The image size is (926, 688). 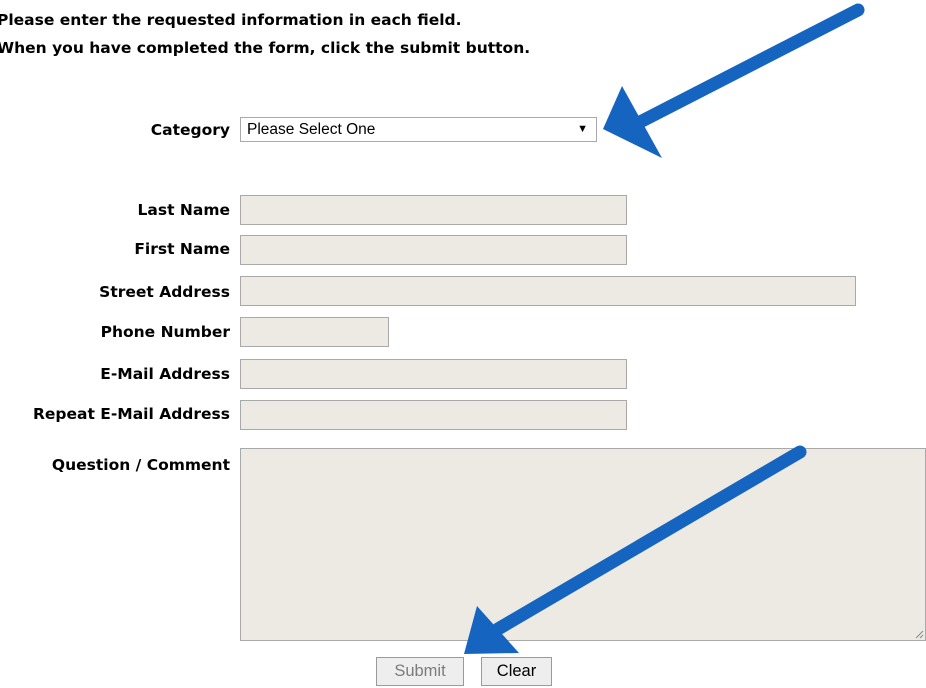 I want to click on category-label: Category, so click(x=190, y=130).